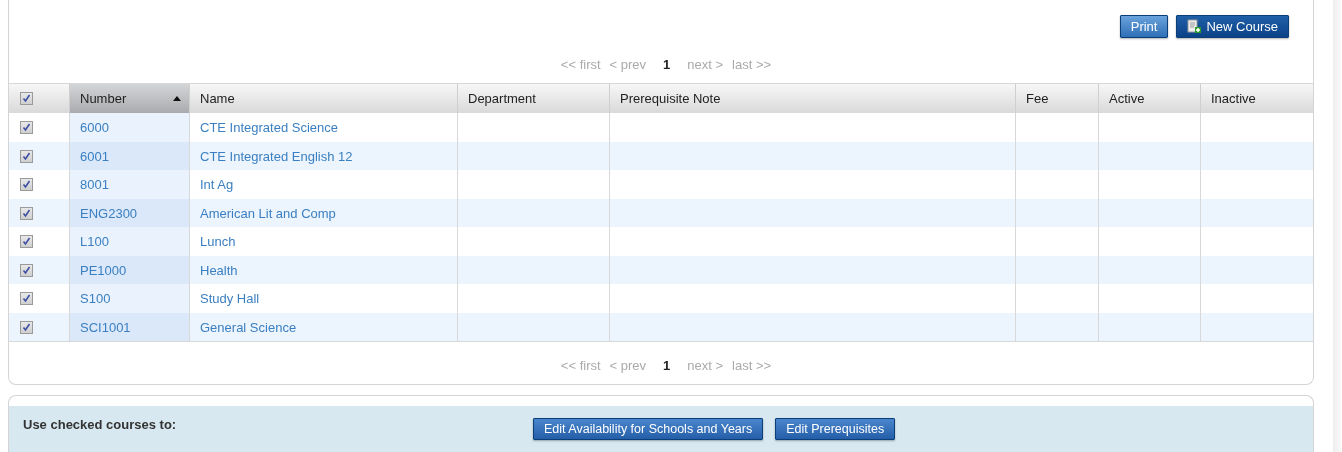 The width and height of the screenshot is (1342, 452). I want to click on course-number-link: S100, so click(129, 298).